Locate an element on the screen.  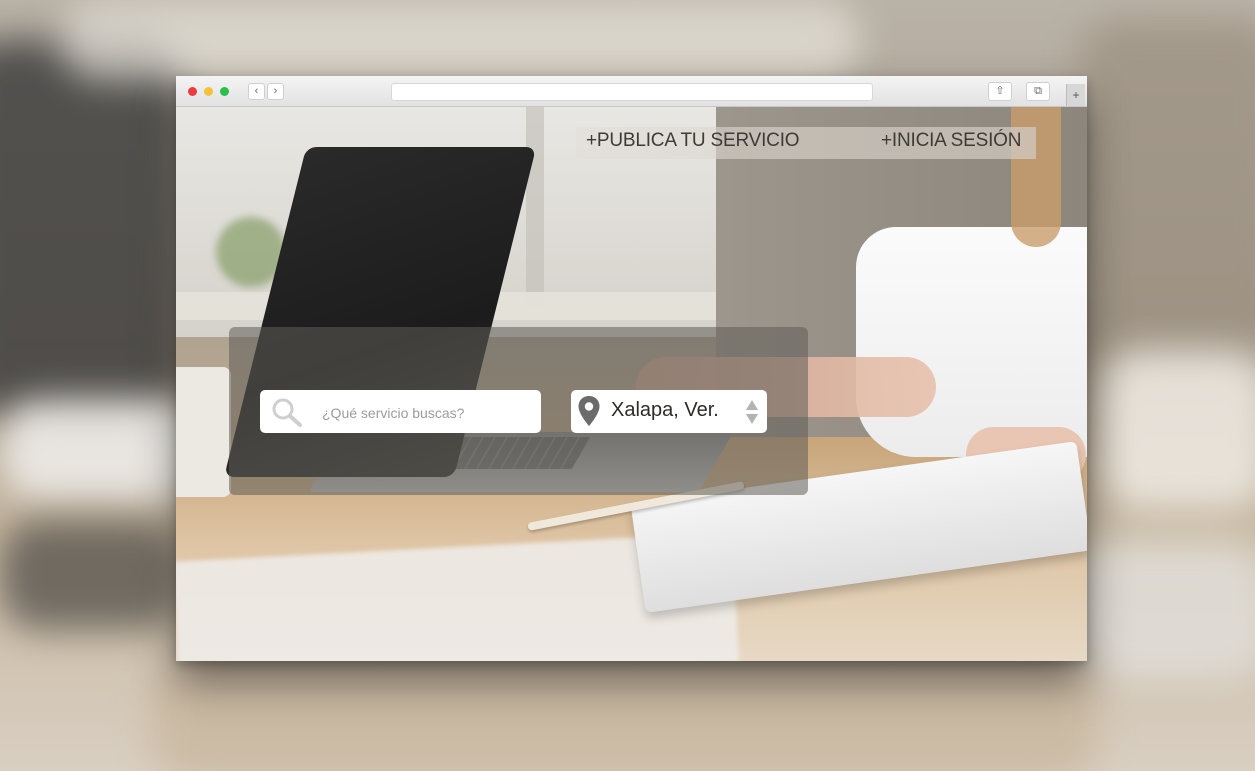
service-search-input is located at coordinates (427, 413).